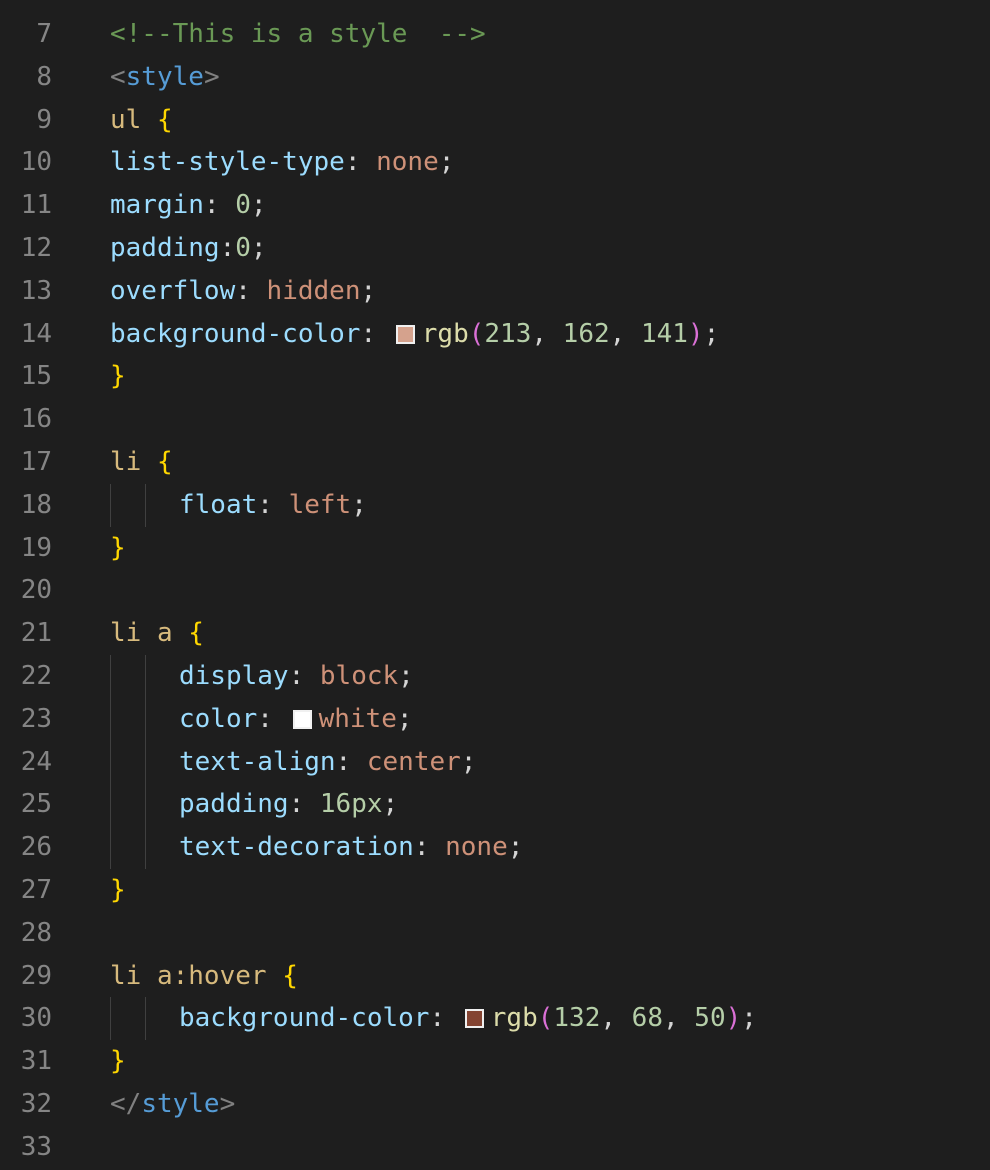 Image resolution: width=990 pixels, height=1170 pixels. What do you see at coordinates (44, 119) in the screenshot?
I see `line-number: 9` at bounding box center [44, 119].